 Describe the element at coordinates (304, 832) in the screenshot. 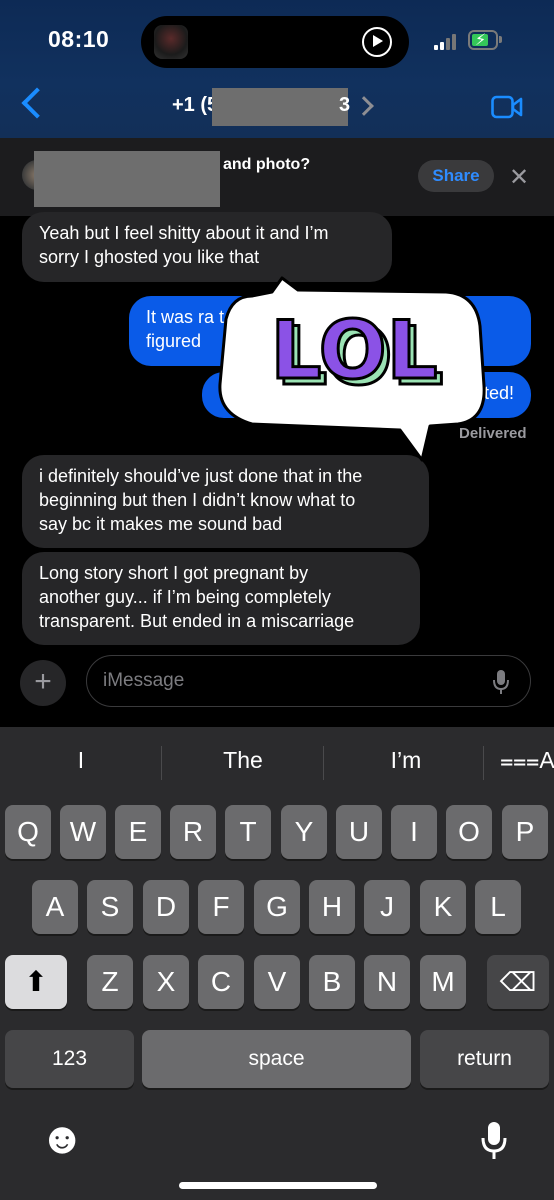

I see `key-y: Y` at that location.